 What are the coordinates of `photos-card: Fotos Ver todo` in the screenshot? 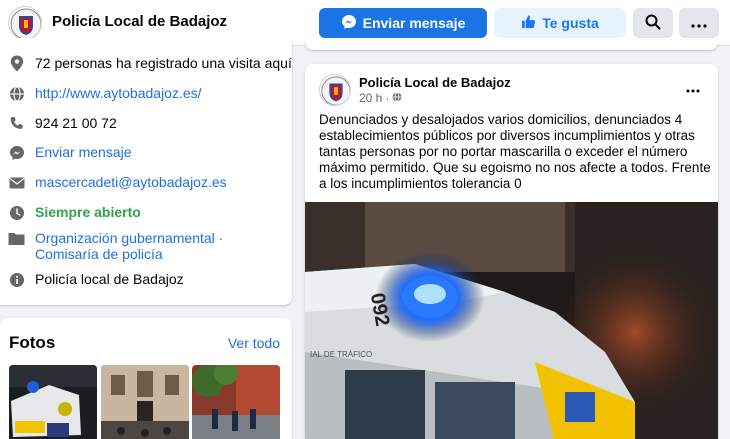 It's located at (146, 378).